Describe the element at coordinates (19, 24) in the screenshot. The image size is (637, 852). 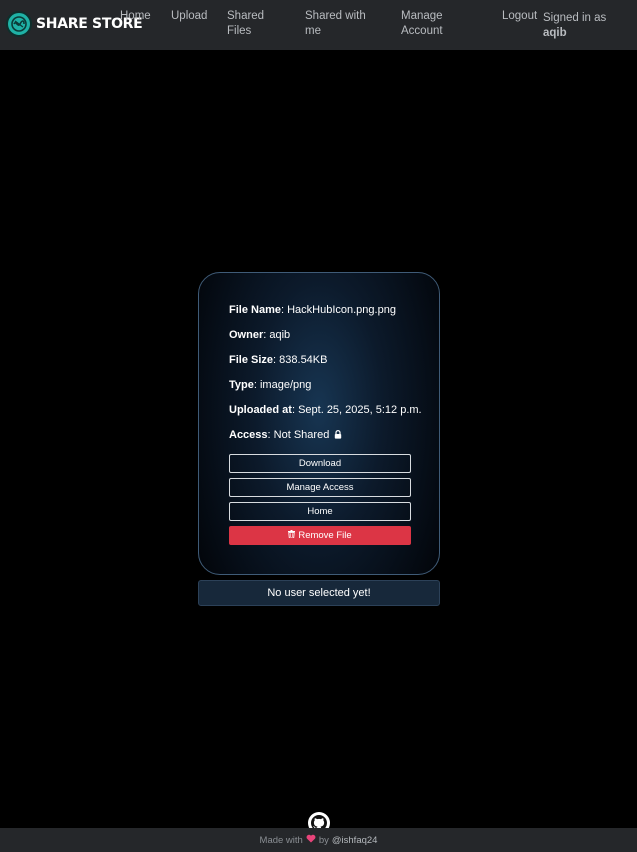
I see `brand-logo-icon` at that location.